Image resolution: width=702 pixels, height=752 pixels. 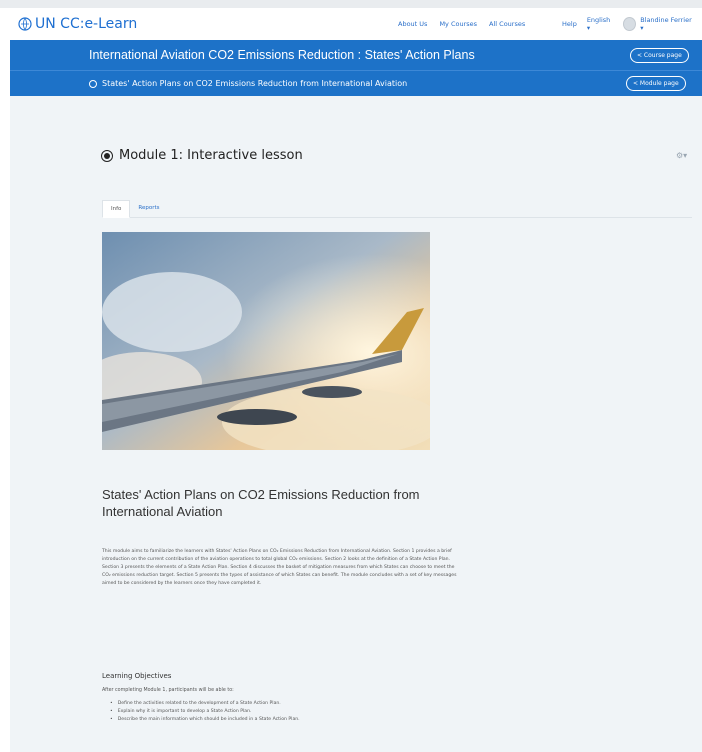 I want to click on logo-text: UN CC:e-Learn, so click(x=86, y=24).